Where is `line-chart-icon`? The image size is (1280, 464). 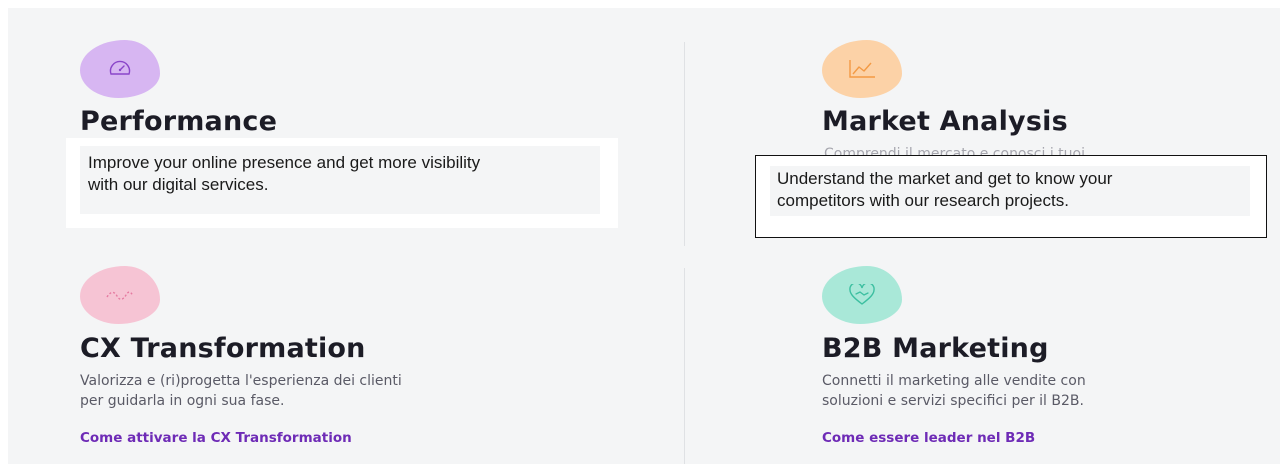
line-chart-icon is located at coordinates (862, 69).